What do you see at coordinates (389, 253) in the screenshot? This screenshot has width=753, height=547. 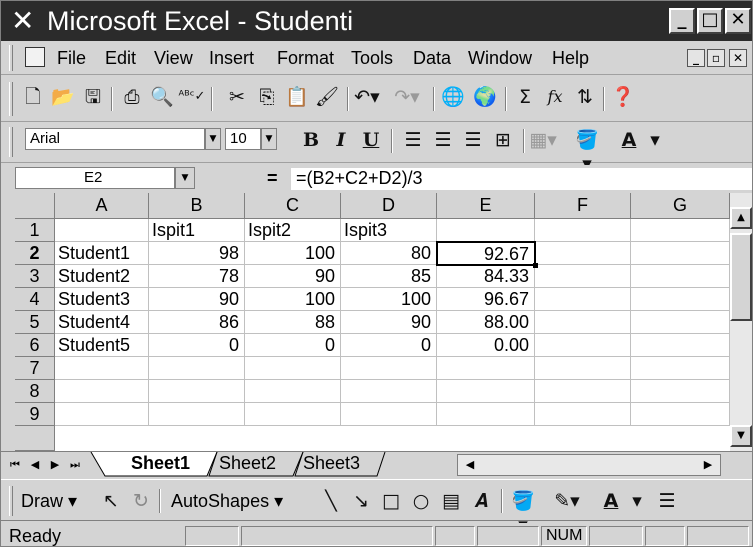 I see `cell-d2: 80` at bounding box center [389, 253].